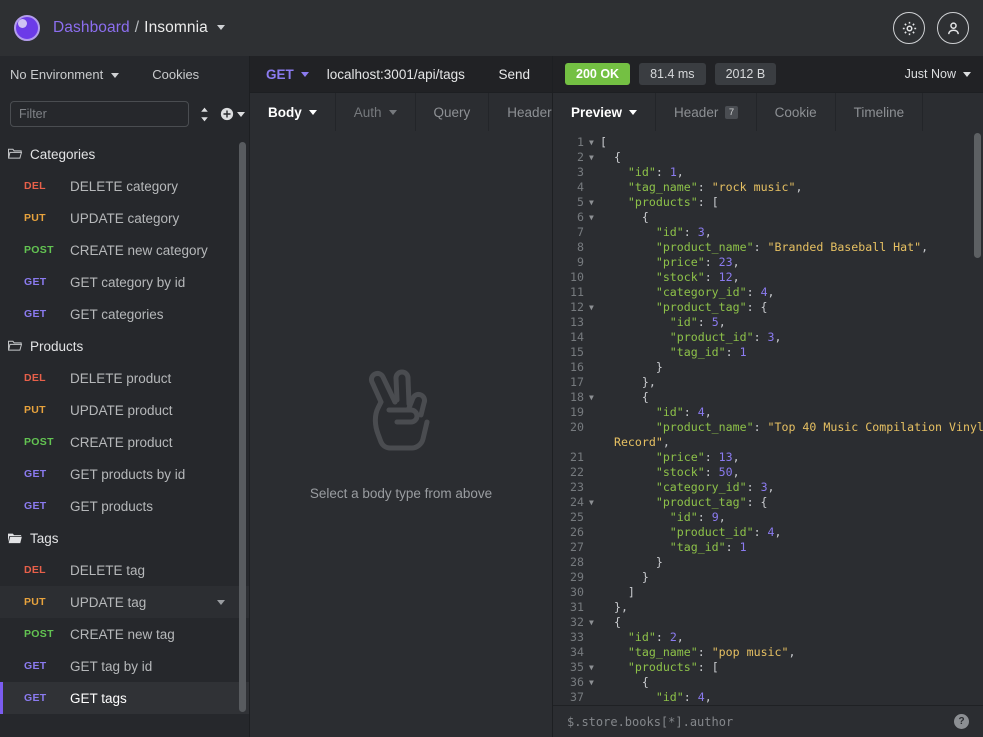  What do you see at coordinates (605, 112) in the screenshot?
I see `tab-preview: Preview` at bounding box center [605, 112].